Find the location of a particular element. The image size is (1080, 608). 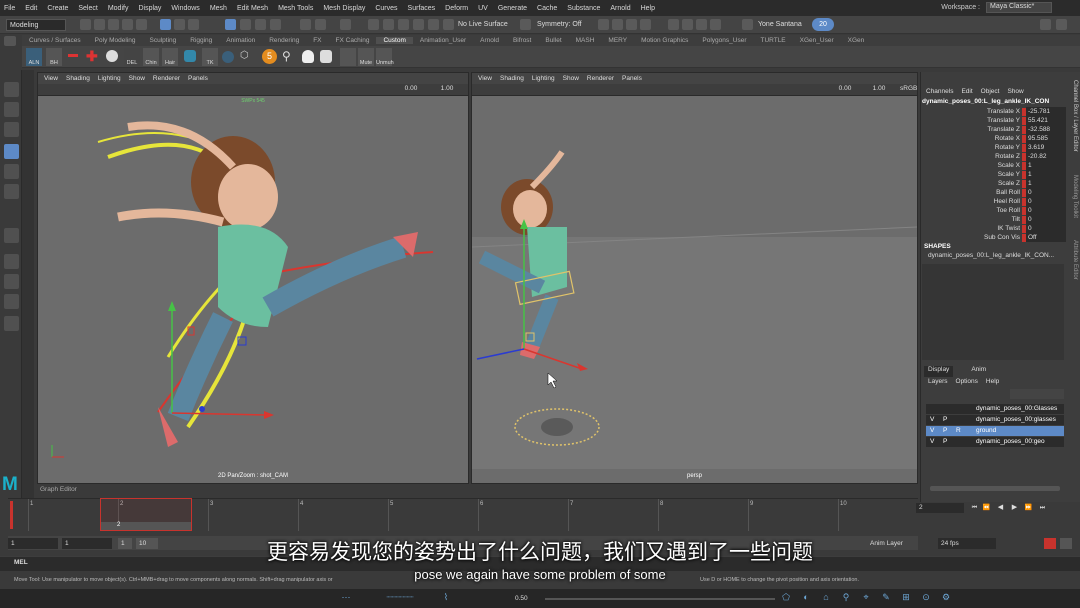

arnold-render-icon is located at coordinates (687, 24).